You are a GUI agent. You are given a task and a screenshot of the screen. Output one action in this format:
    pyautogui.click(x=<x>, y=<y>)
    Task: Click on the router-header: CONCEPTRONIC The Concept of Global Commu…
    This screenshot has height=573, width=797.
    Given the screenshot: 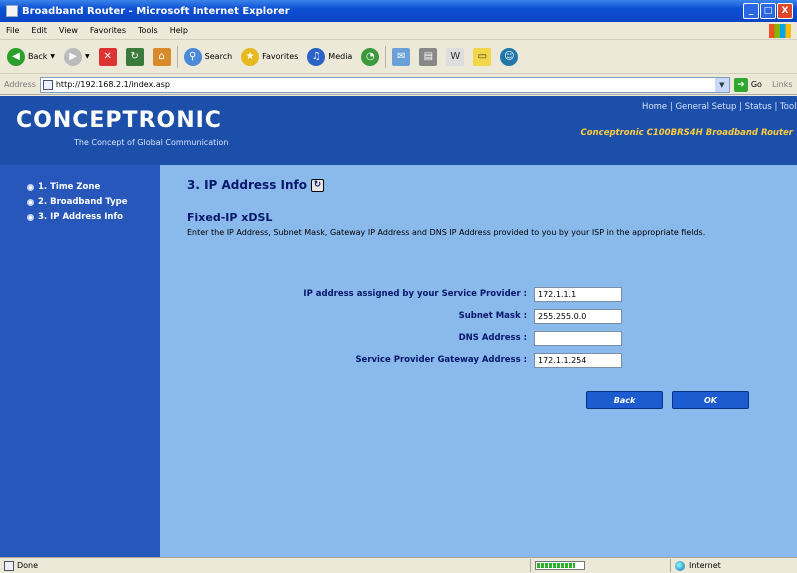 What is the action you would take?
    pyautogui.click(x=398, y=130)
    